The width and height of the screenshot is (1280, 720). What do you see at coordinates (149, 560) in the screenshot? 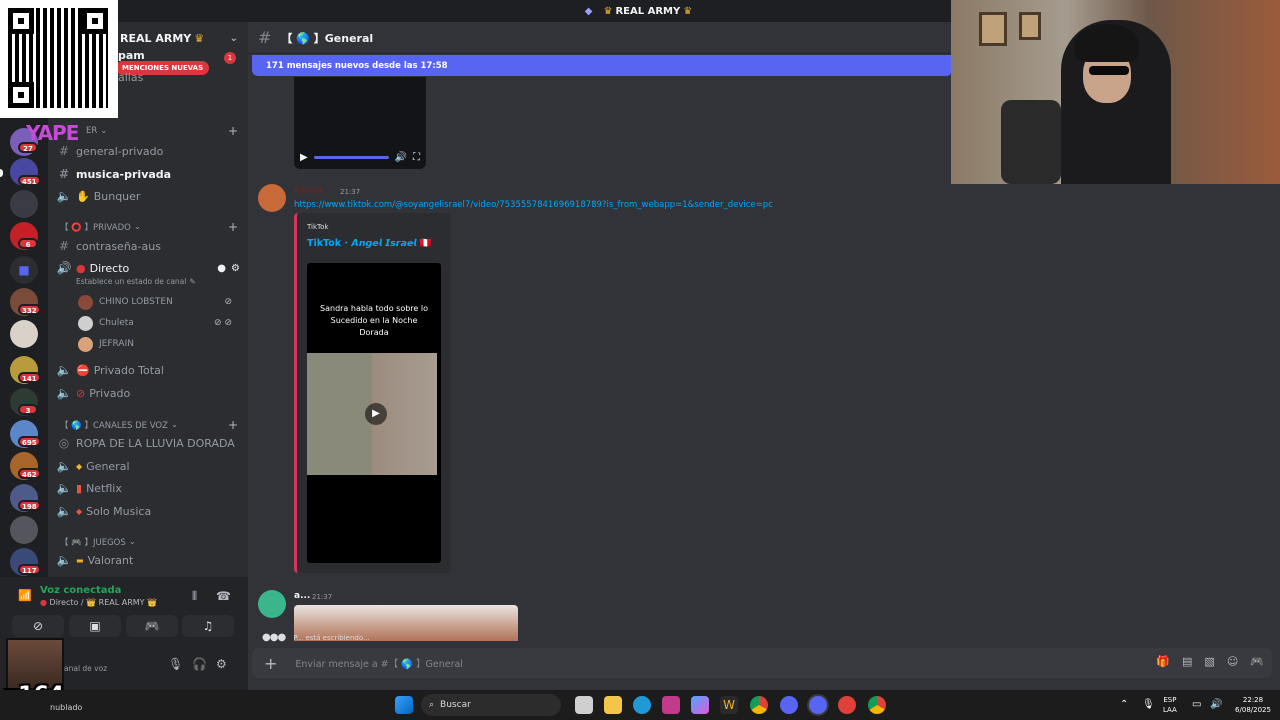
I see `voice-channel-valorant: 🔈 ▬ Valorant` at bounding box center [149, 560].